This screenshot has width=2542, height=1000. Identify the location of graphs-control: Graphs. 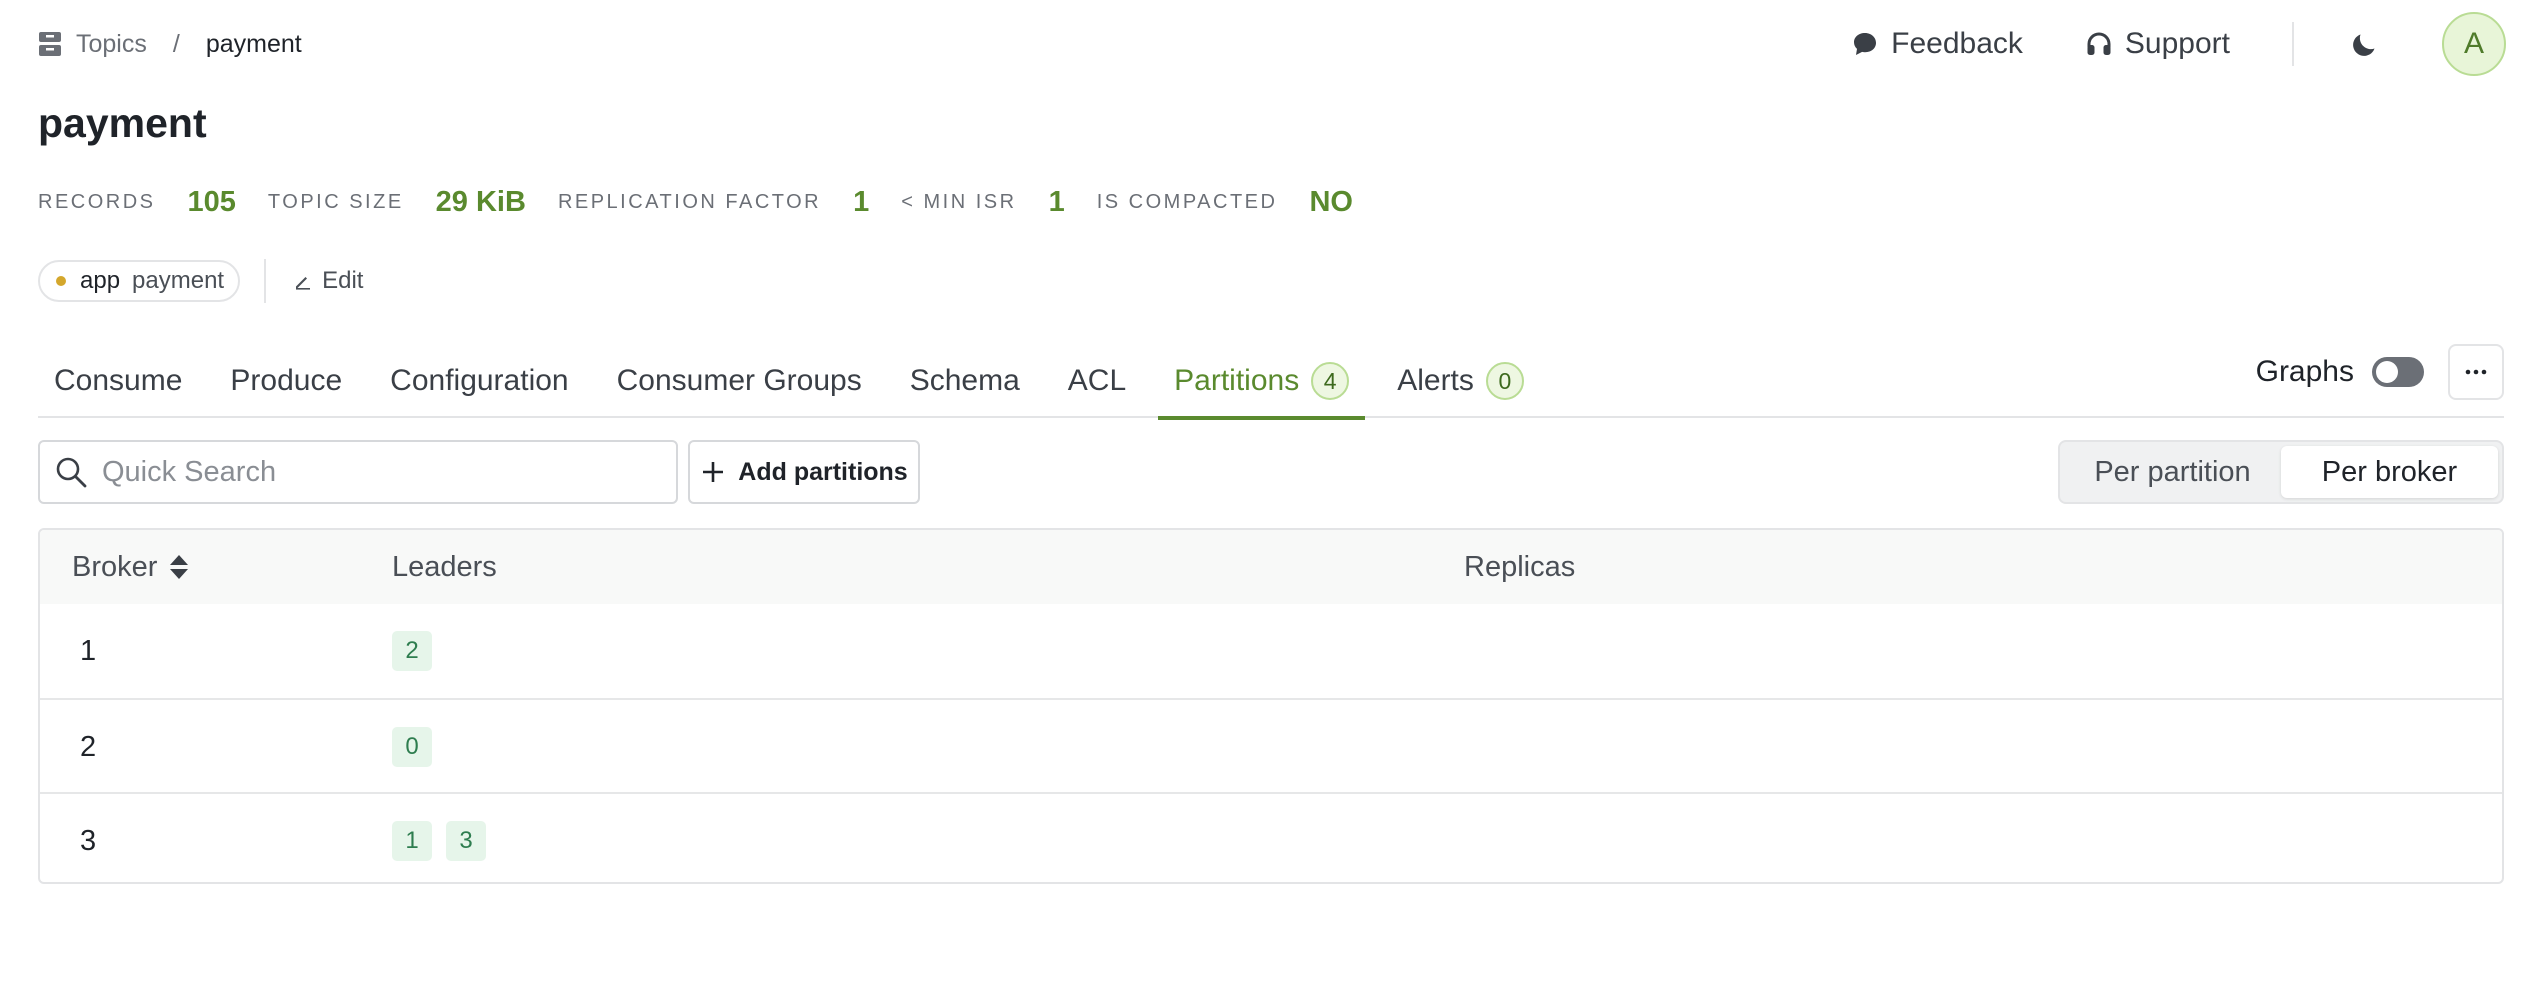
(2340, 372).